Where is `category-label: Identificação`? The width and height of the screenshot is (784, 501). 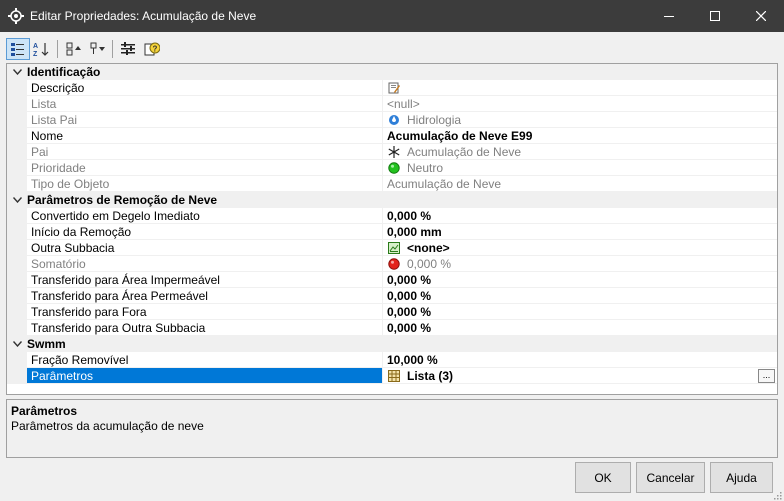
category-label: Identificação is located at coordinates (64, 72).